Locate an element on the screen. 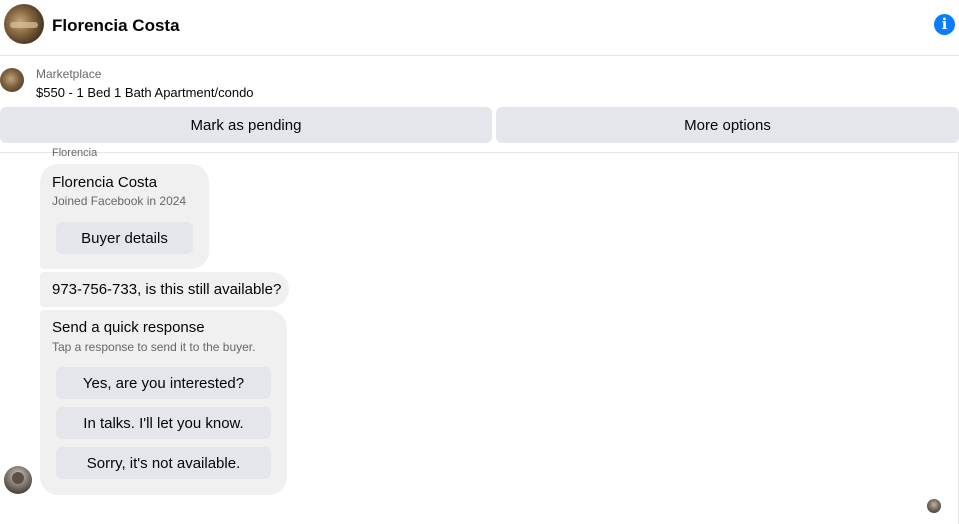 The height and width of the screenshot is (524, 959). buyer-name: Florencia Costa is located at coordinates (105, 182).